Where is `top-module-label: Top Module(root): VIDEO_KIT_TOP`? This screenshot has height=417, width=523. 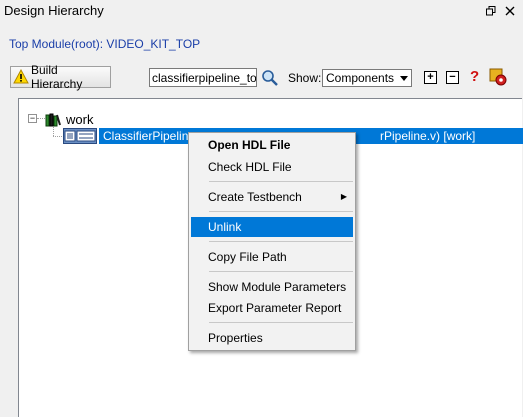 top-module-label: Top Module(root): VIDEO_KIT_TOP is located at coordinates (105, 44).